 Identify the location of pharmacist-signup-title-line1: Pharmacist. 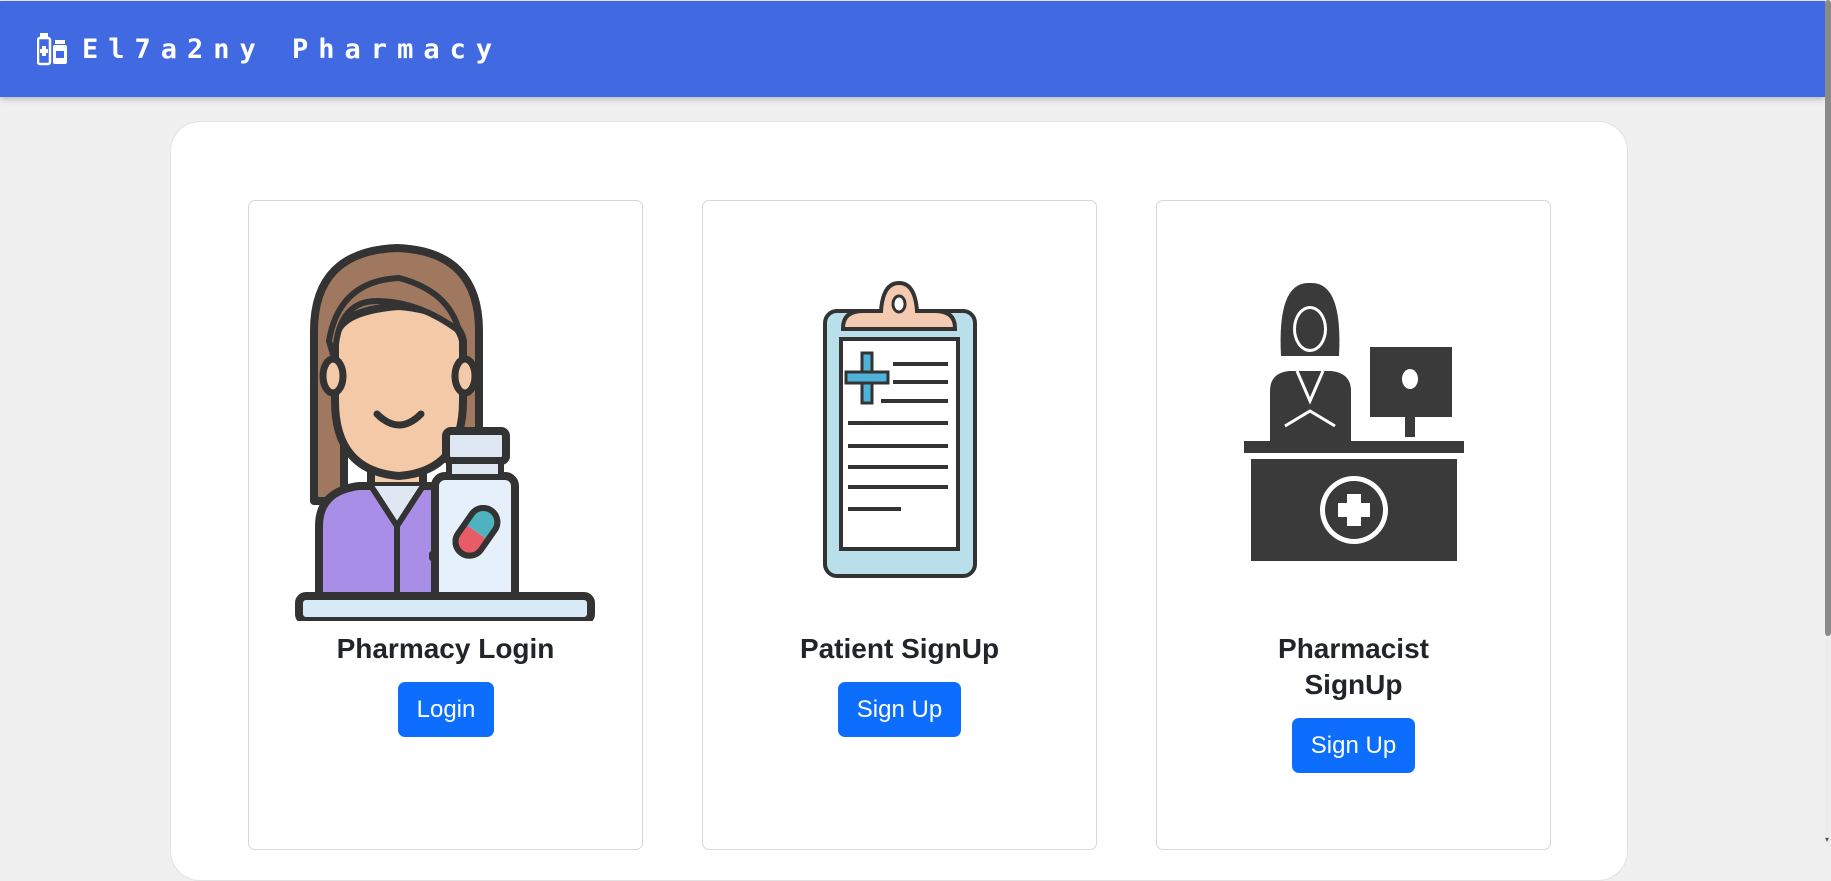
(1353, 648).